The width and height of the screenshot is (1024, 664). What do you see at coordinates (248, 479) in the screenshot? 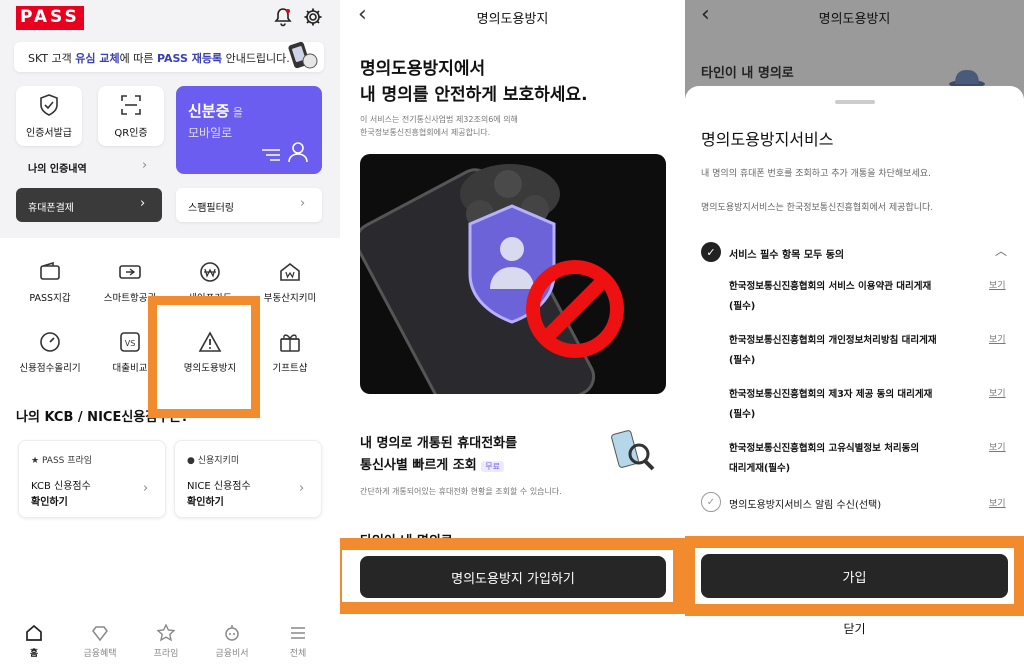
I see `nice-credit-card: ● 신용지키미 NICE 신용점수 확인하기 ›` at bounding box center [248, 479].